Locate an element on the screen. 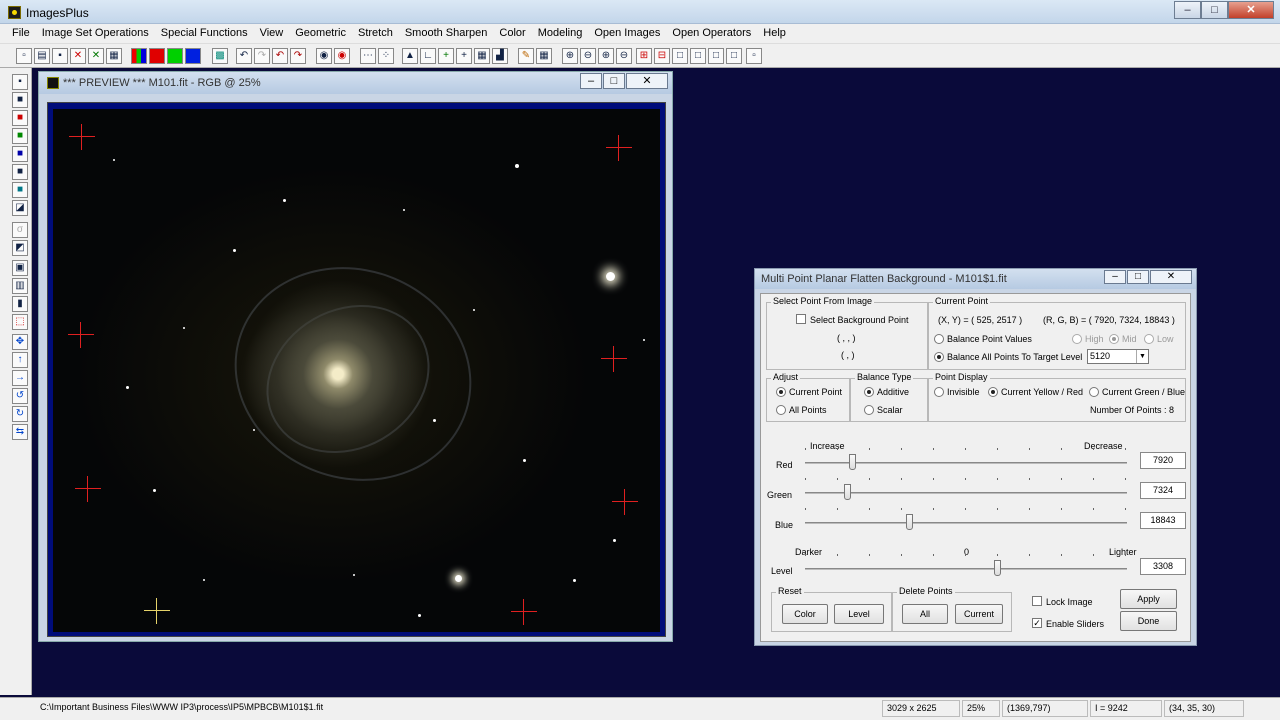 The height and width of the screenshot is (720, 1280). current-point-marker is located at coordinates (157, 611).